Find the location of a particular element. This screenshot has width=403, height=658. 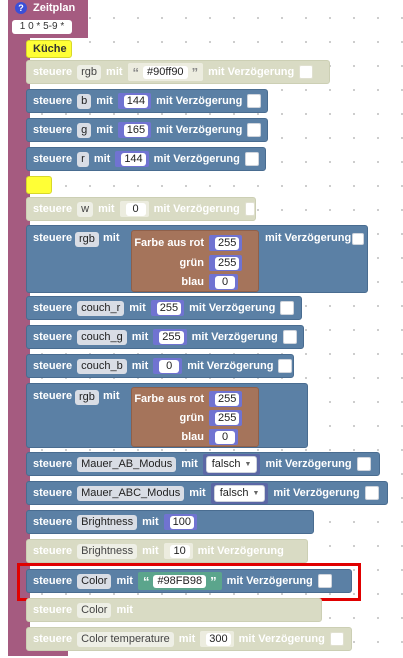

hex-value: #90ff90 is located at coordinates (165, 72).